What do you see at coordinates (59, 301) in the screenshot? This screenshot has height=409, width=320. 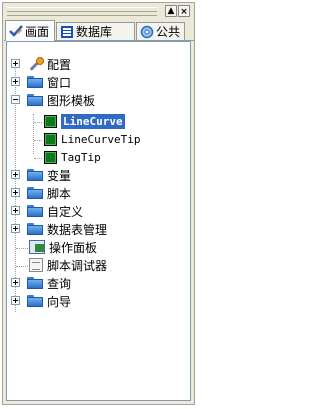 I see `tree-item-label: 向导` at bounding box center [59, 301].